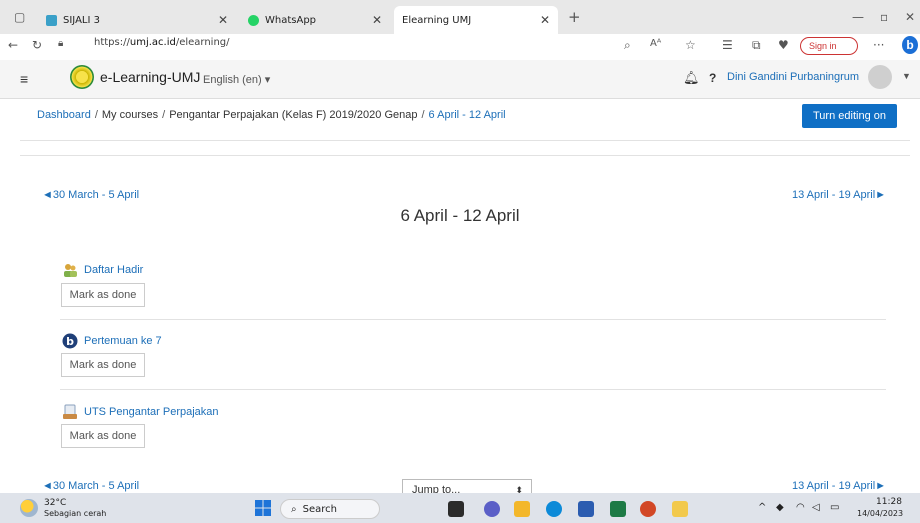  What do you see at coordinates (236, 79) in the screenshot?
I see `language-selector: English (en) ▾` at bounding box center [236, 79].